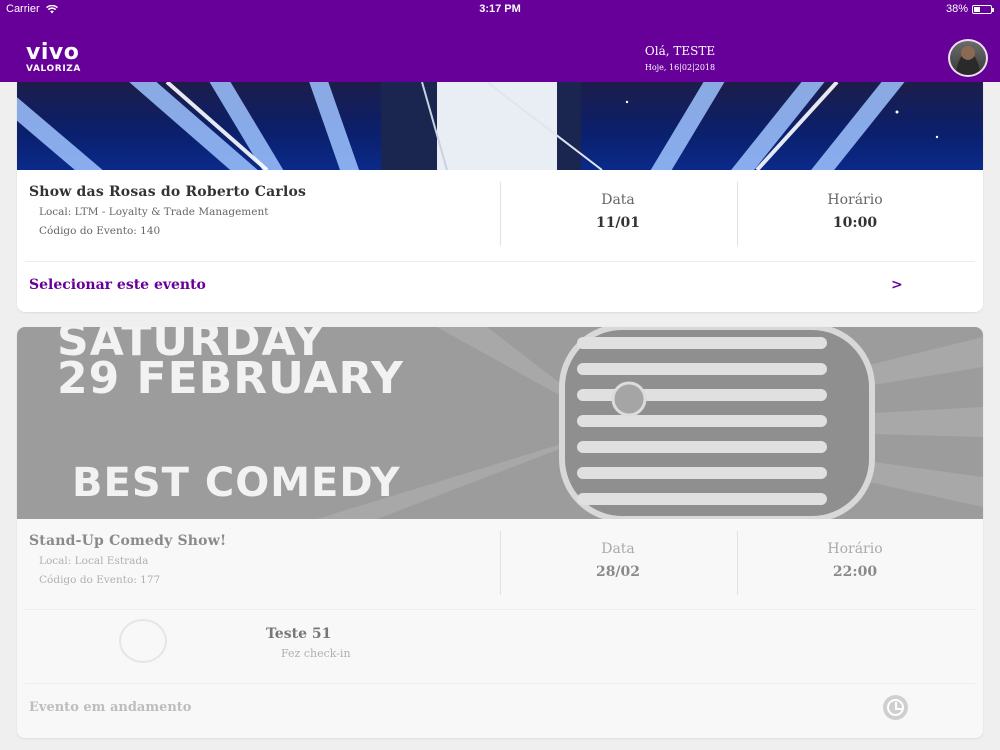  What do you see at coordinates (53, 69) in the screenshot?
I see `logo-subtitle: VALORIZA` at bounding box center [53, 69].